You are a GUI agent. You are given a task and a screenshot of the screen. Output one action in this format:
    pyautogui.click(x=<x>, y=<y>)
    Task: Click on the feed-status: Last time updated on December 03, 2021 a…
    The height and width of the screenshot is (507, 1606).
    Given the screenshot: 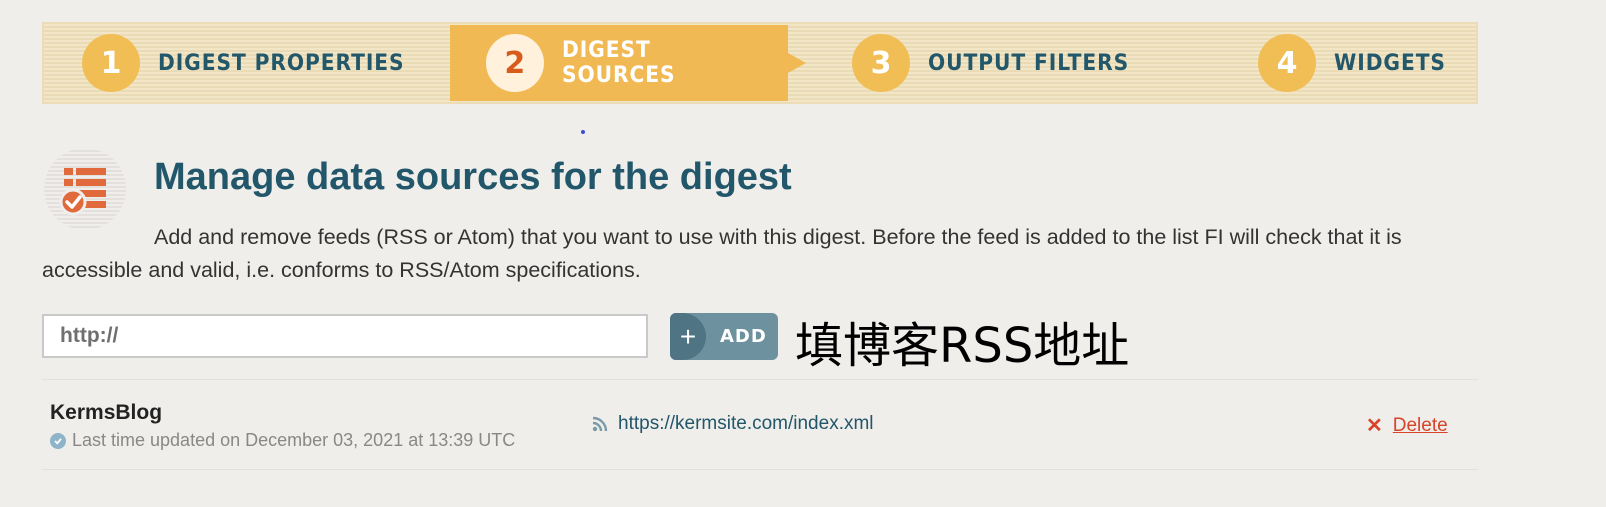 What is the action you would take?
    pyautogui.click(x=282, y=440)
    